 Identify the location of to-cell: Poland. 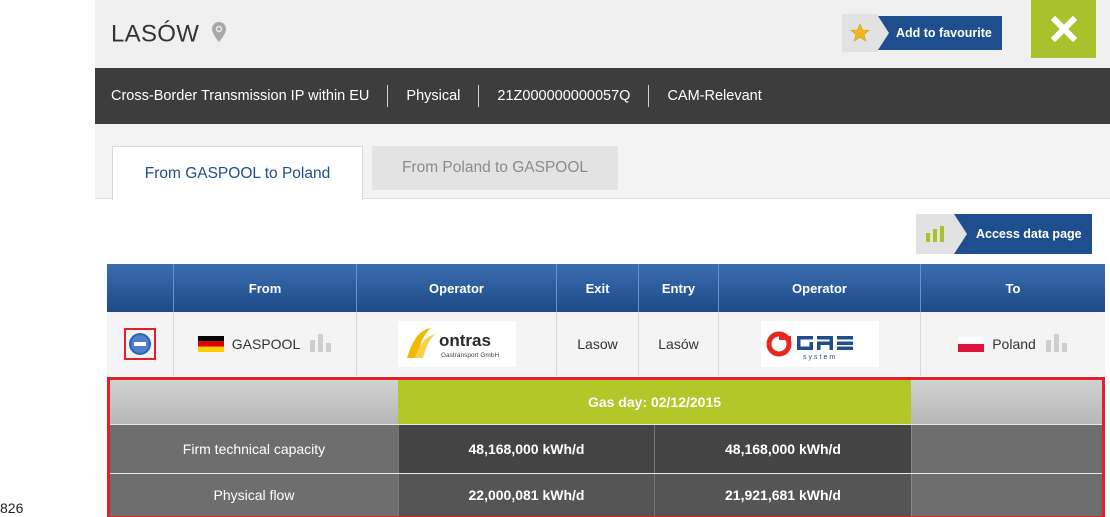
(1012, 344).